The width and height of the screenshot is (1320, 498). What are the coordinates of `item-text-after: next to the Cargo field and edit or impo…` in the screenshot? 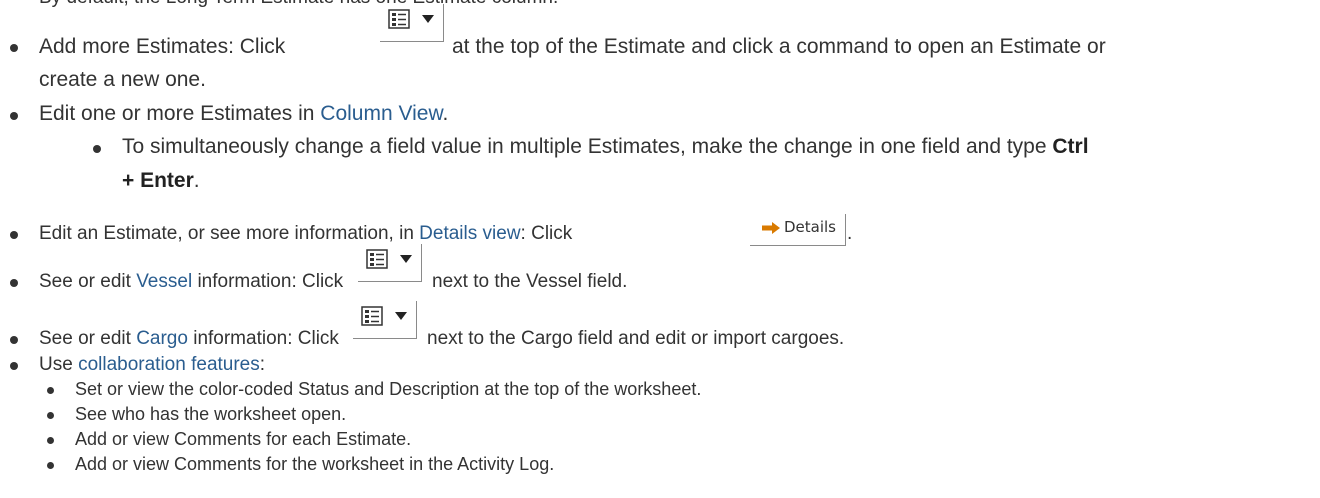 It's located at (636, 338).